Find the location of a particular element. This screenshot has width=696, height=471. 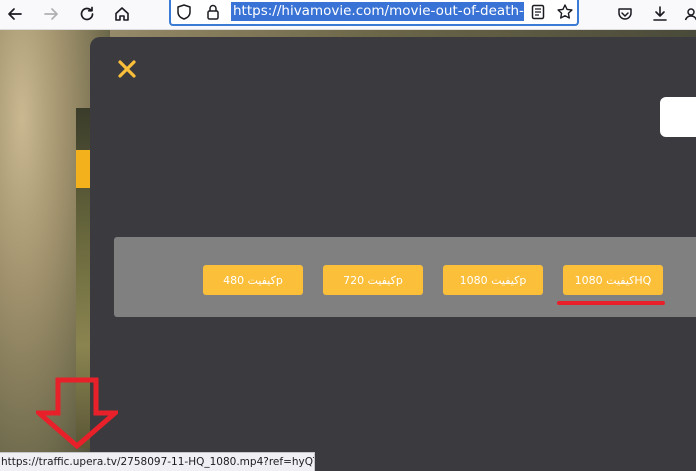

shield-icon is located at coordinates (184, 12).